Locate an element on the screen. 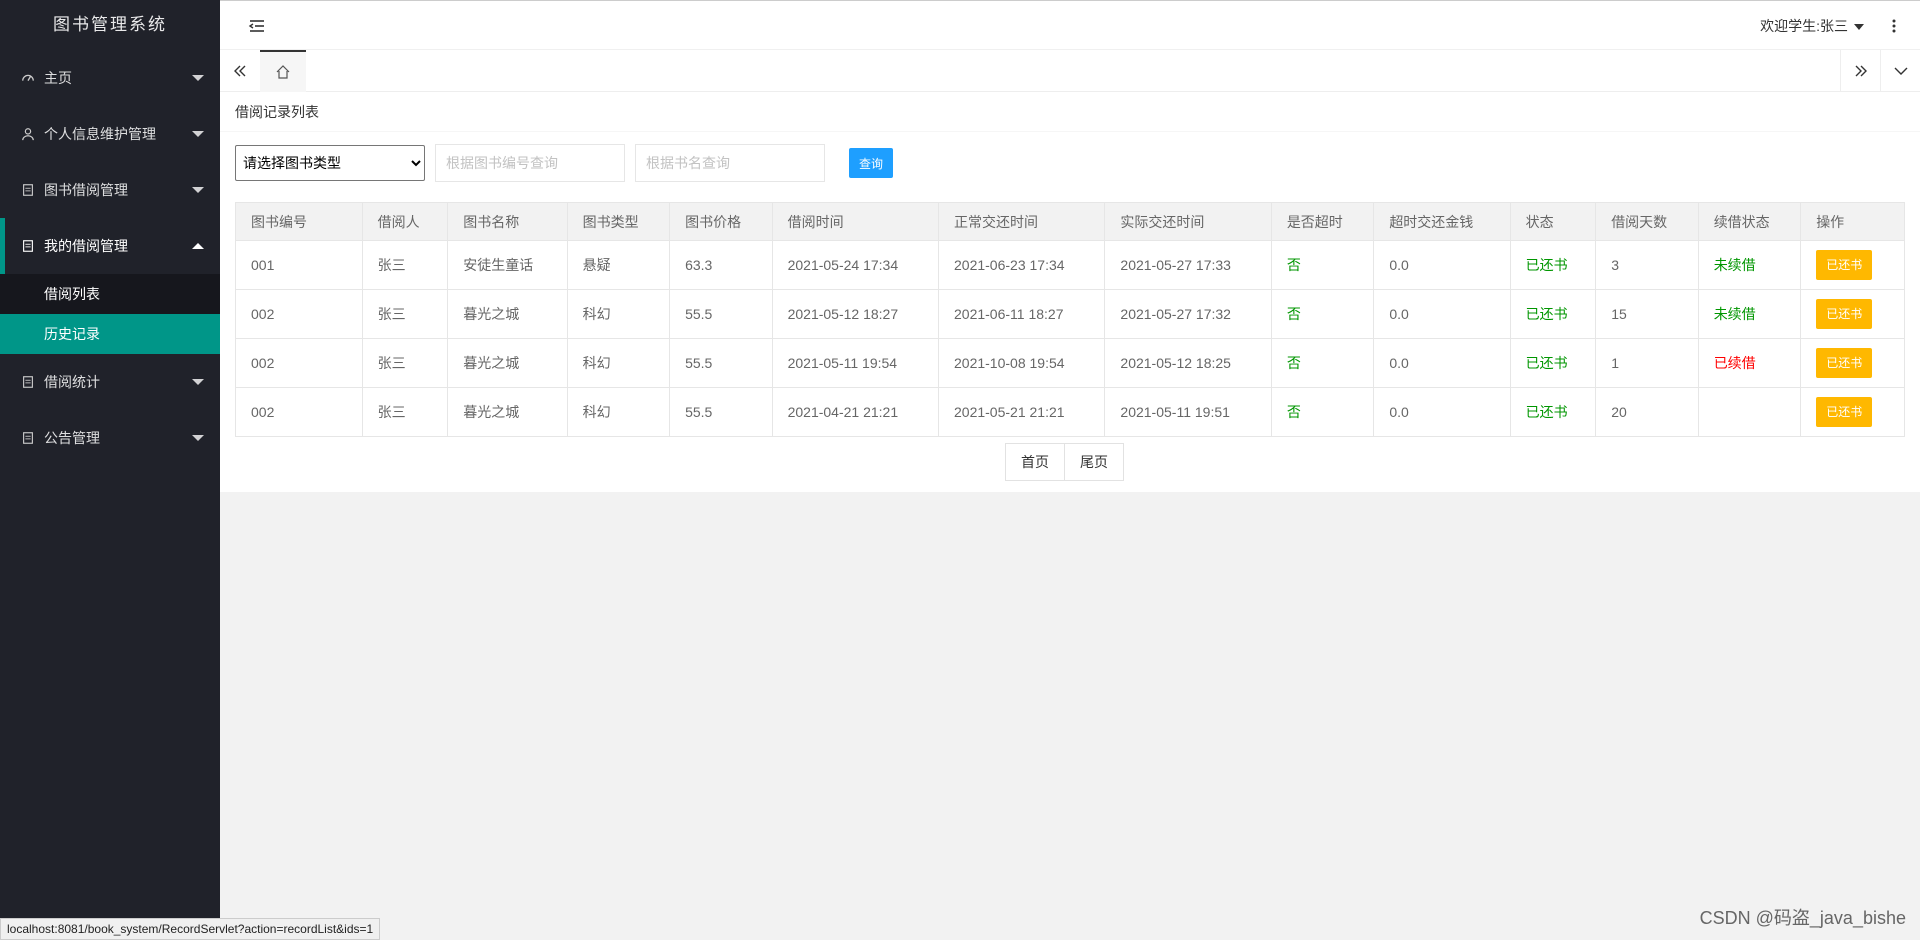  sidebar-item-statistics: 借阅统计 is located at coordinates (110, 382).